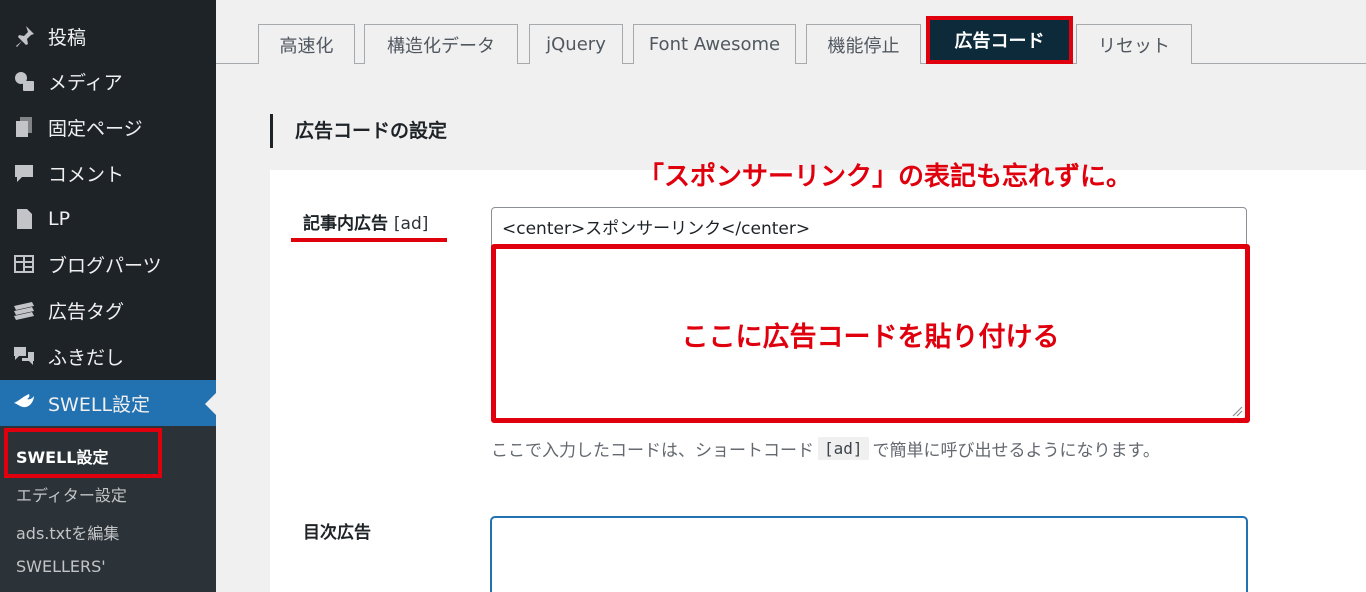  I want to click on highlight-submenu-box, so click(83, 453).